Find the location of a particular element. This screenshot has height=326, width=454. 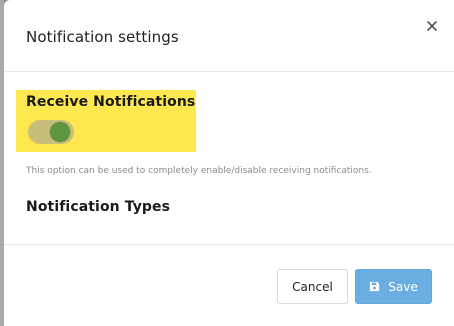

save-button: Save is located at coordinates (393, 286).